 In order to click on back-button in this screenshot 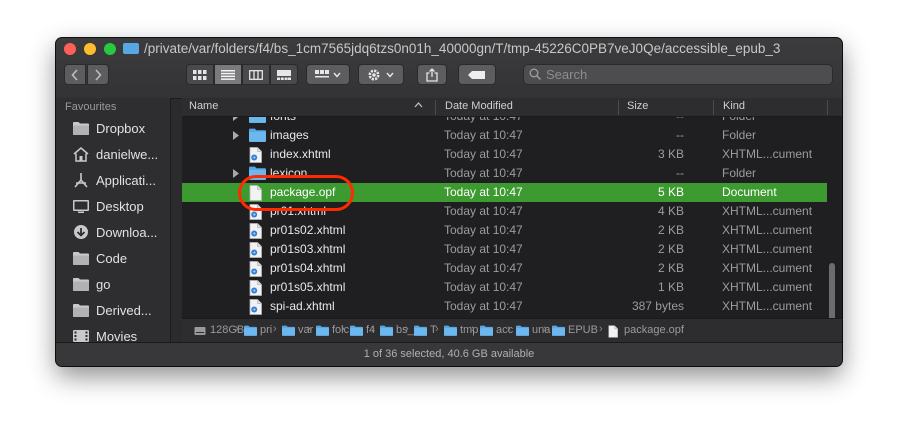, I will do `click(75, 74)`.